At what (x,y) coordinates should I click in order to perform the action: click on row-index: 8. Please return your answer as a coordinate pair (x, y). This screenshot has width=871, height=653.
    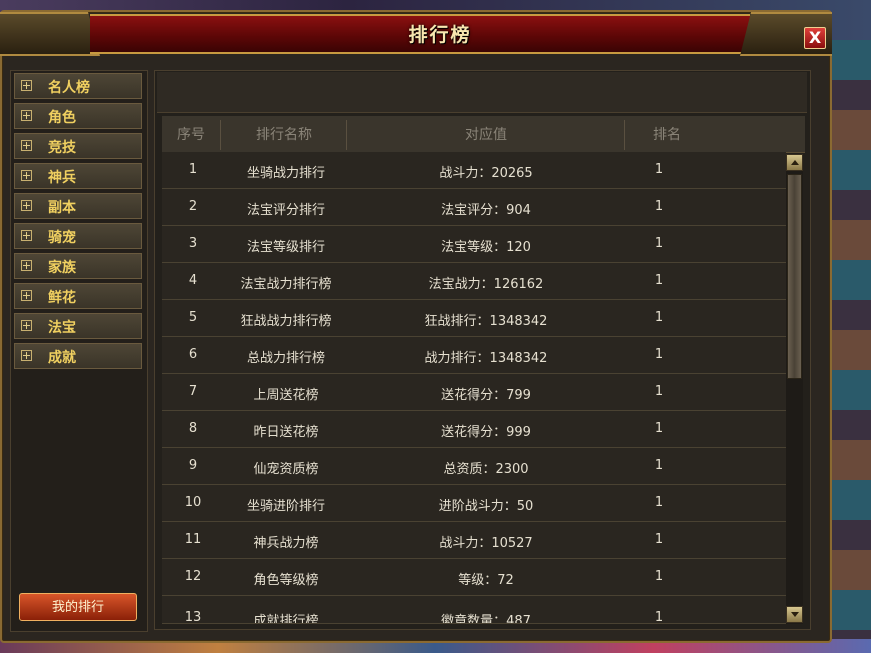
    Looking at the image, I should click on (193, 428).